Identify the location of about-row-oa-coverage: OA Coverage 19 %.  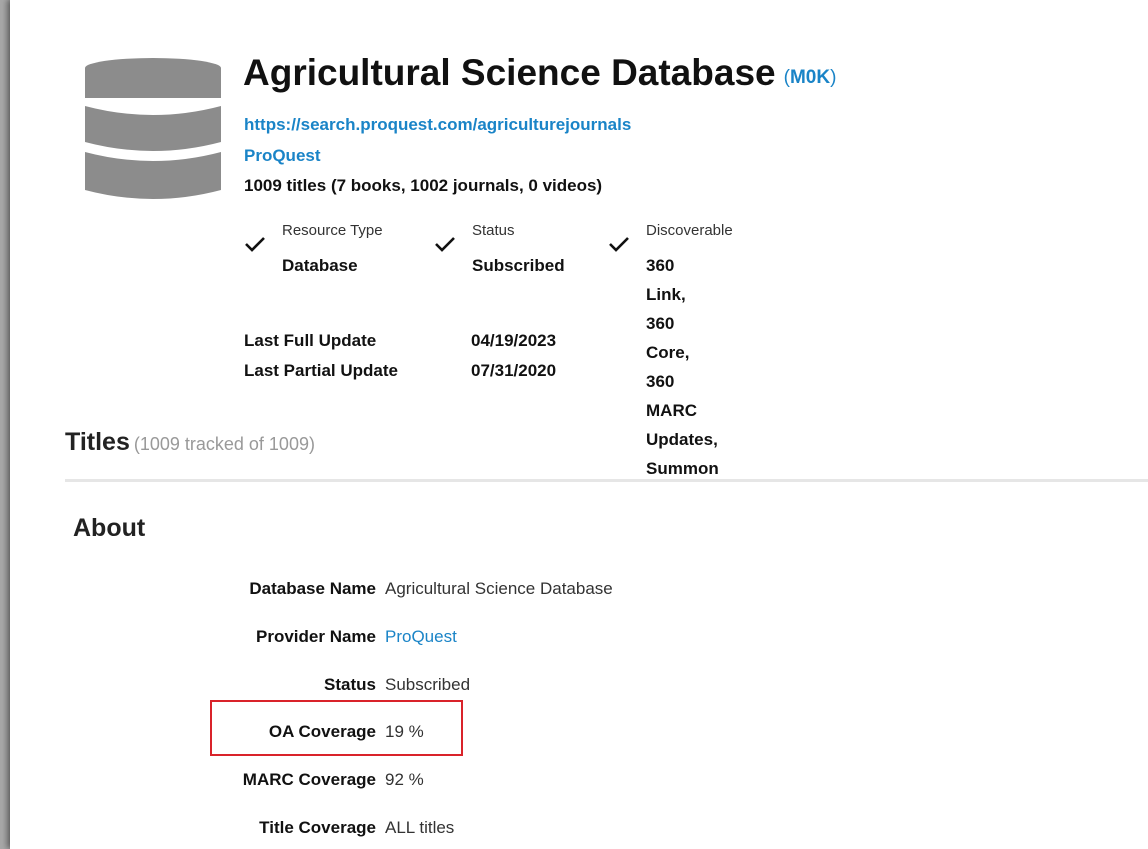
(579, 734).